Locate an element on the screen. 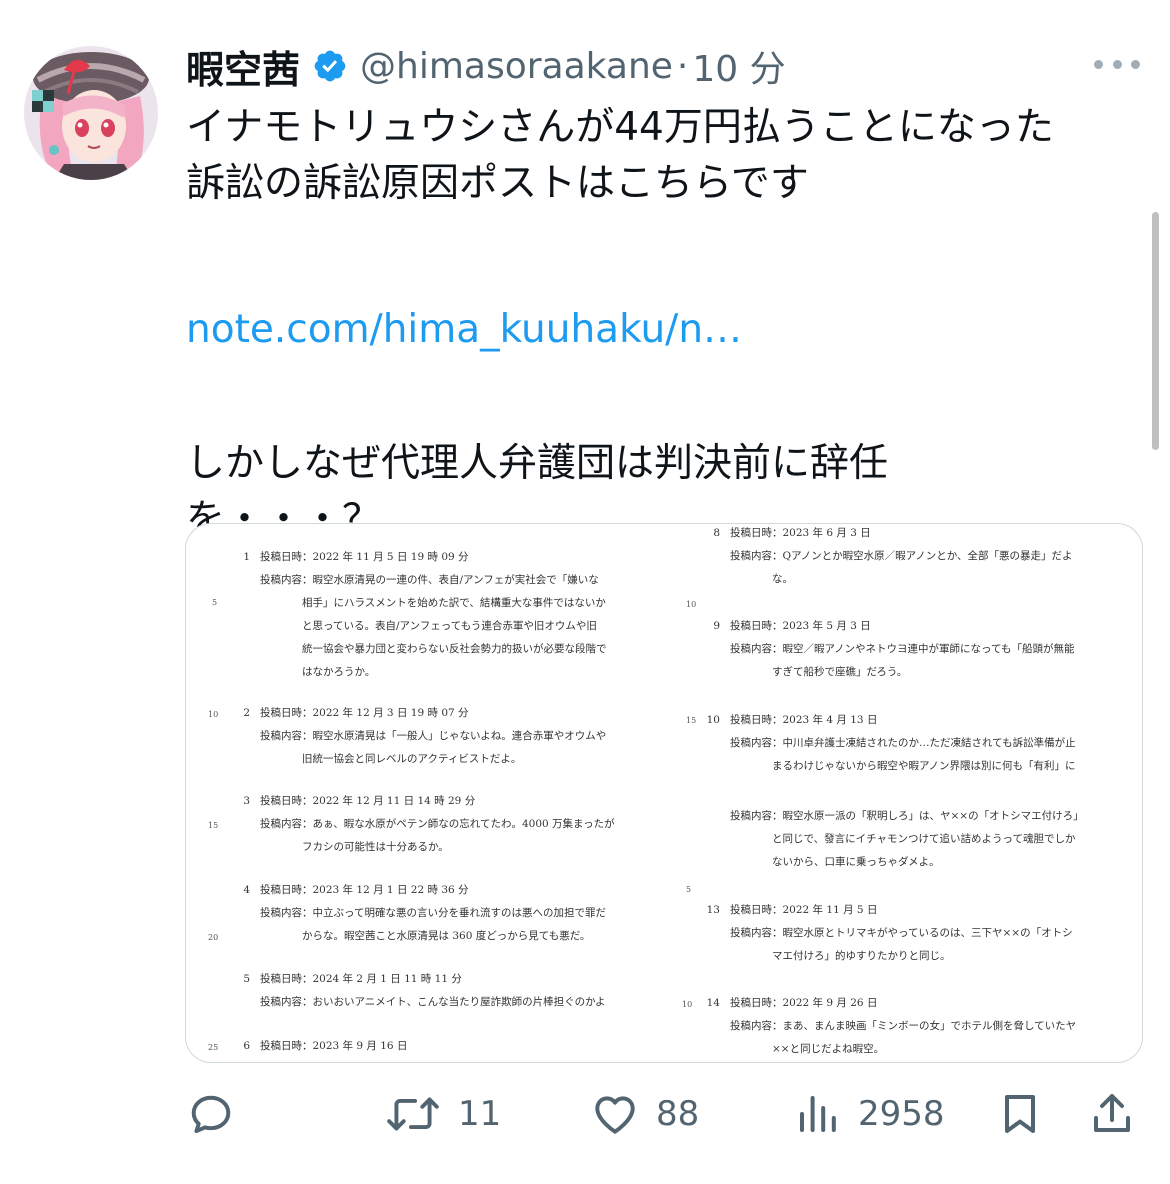  scrollbar is located at coordinates (1155, 331).